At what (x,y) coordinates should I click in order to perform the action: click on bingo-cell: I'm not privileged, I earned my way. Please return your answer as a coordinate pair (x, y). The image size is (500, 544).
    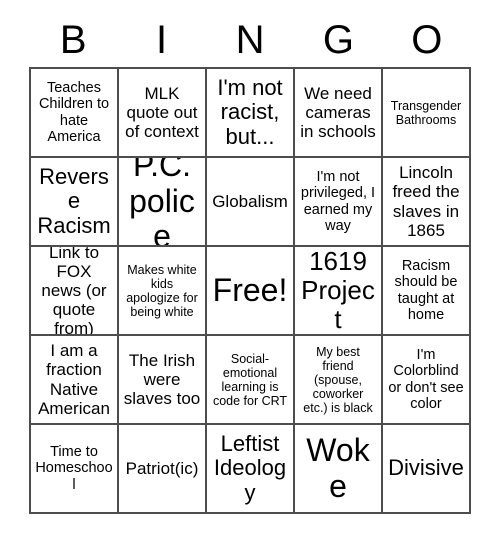
    Looking at the image, I should click on (339, 202).